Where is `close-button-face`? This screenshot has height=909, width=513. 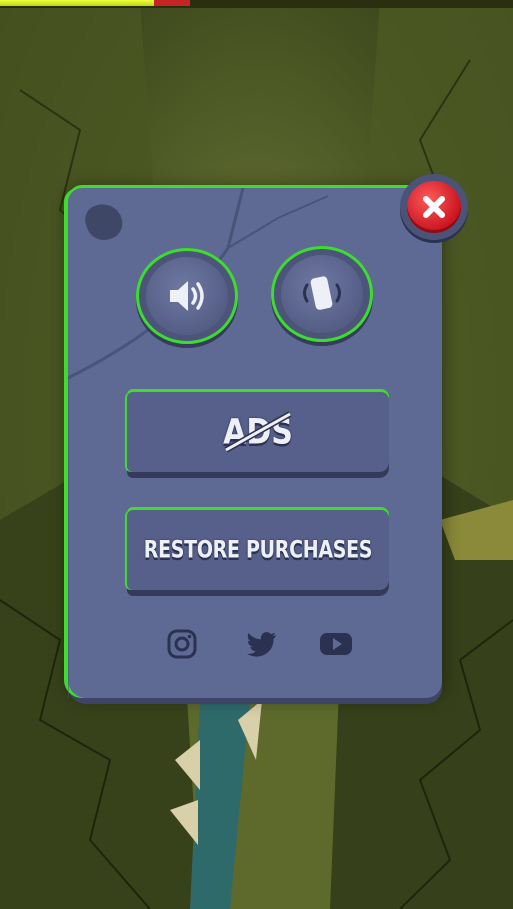
close-button-face is located at coordinates (434, 207).